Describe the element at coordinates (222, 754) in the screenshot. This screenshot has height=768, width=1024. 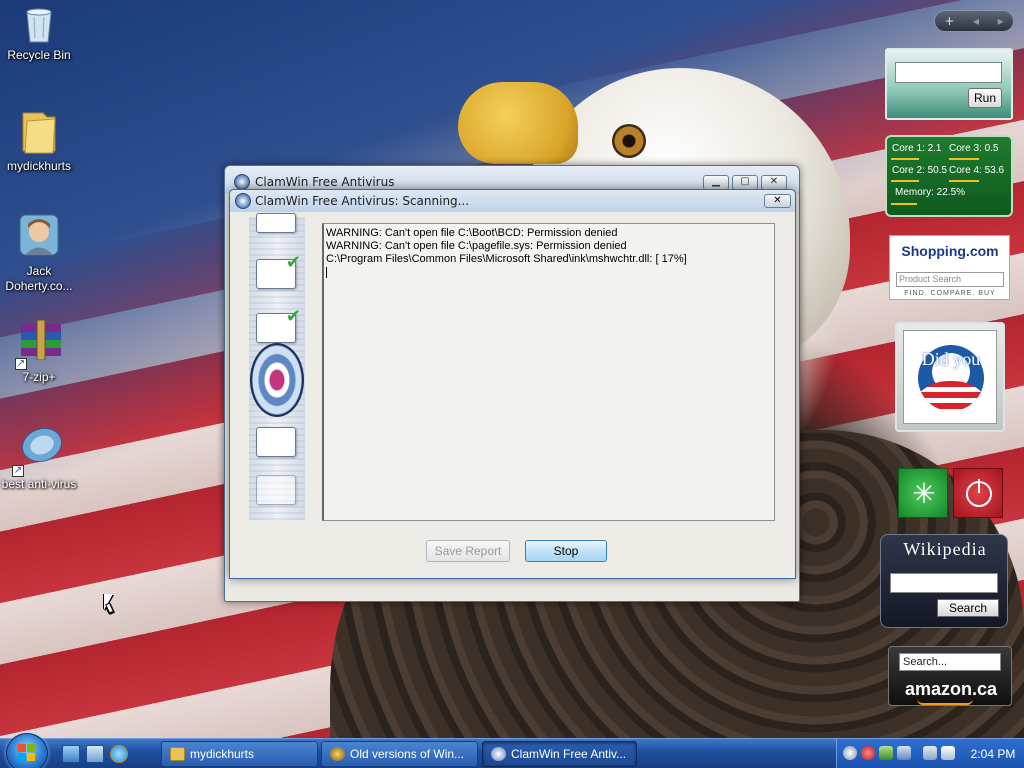
I see `taskbar-button-label: mydickhurts` at that location.